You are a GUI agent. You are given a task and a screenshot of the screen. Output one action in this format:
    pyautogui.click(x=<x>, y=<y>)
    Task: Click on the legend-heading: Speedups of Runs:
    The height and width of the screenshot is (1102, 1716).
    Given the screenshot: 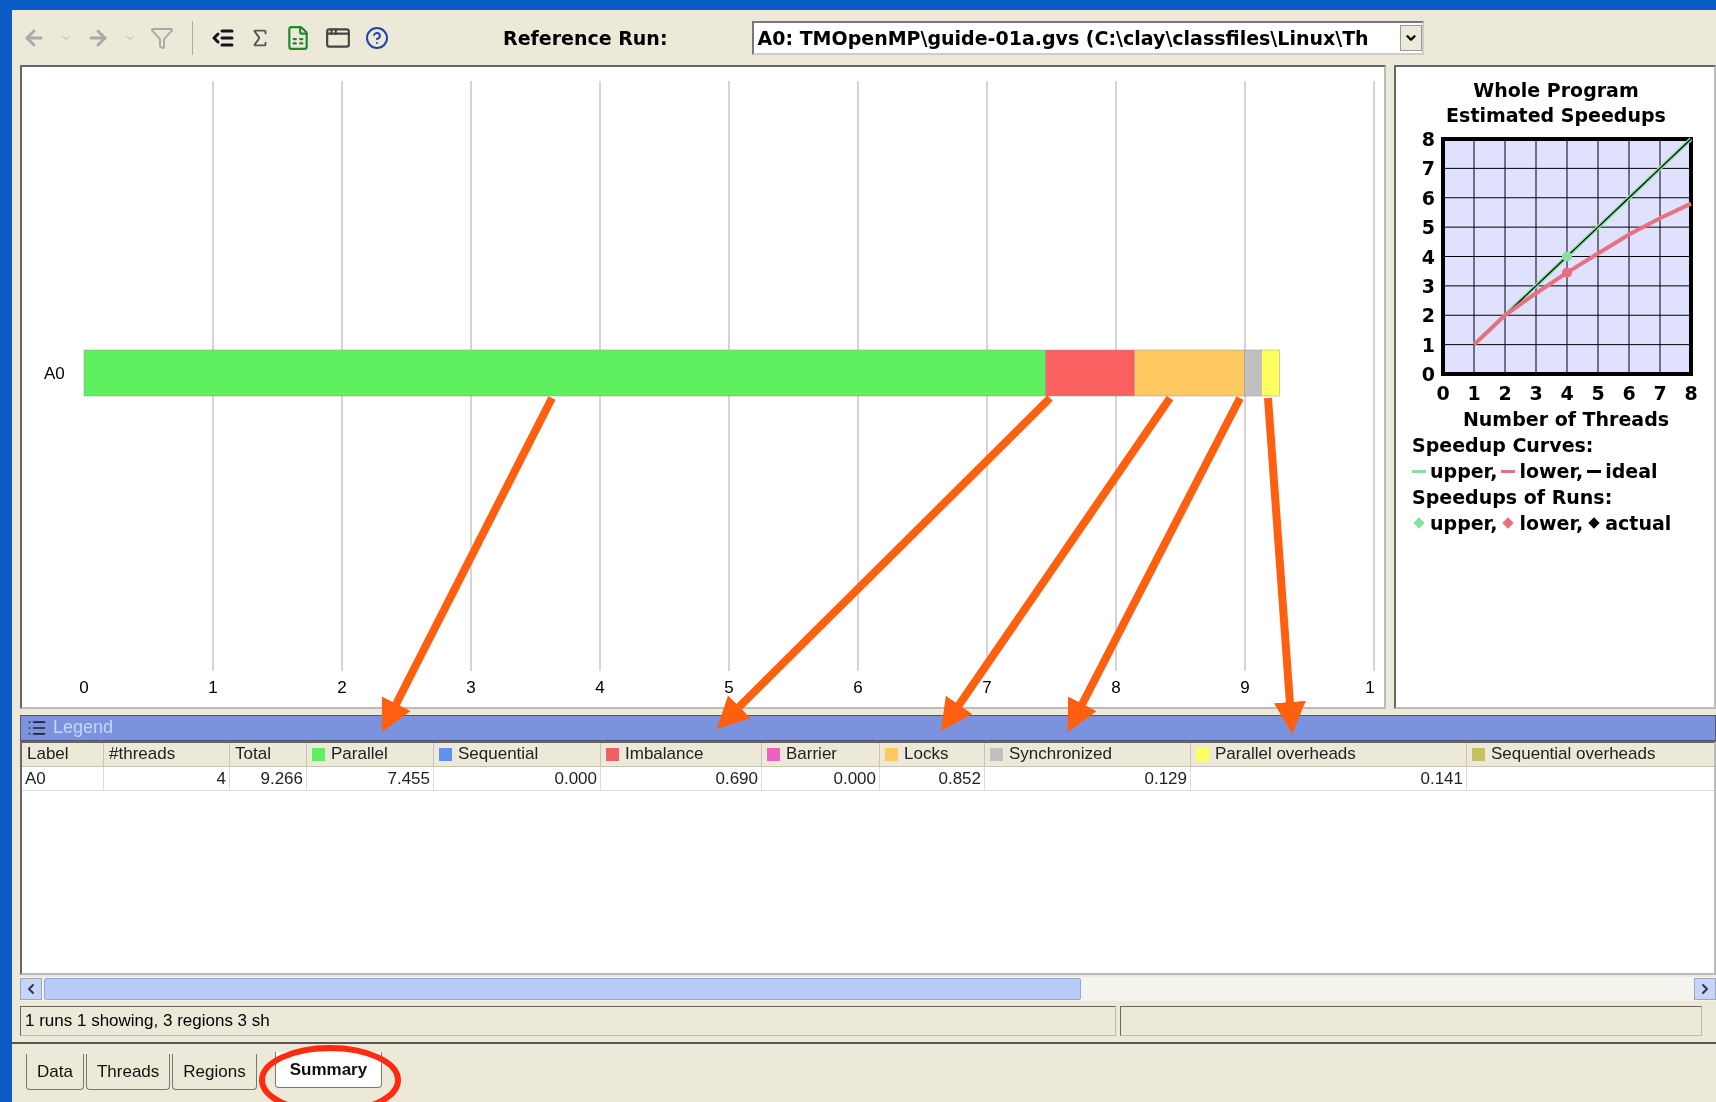 What is the action you would take?
    pyautogui.click(x=1512, y=497)
    